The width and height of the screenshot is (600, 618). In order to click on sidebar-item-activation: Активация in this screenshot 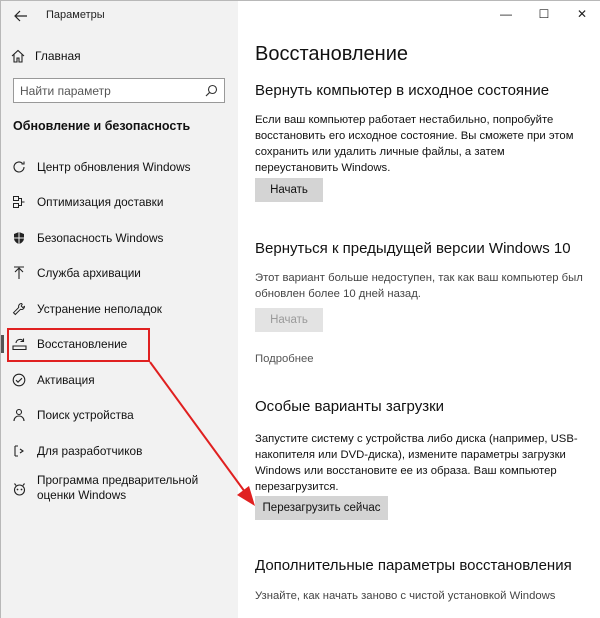, I will do `click(119, 380)`.